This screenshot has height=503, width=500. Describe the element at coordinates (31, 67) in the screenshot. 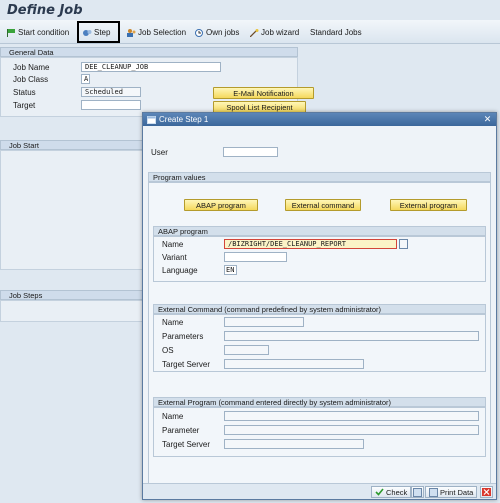

I see `job-name-label: Job Name` at that location.